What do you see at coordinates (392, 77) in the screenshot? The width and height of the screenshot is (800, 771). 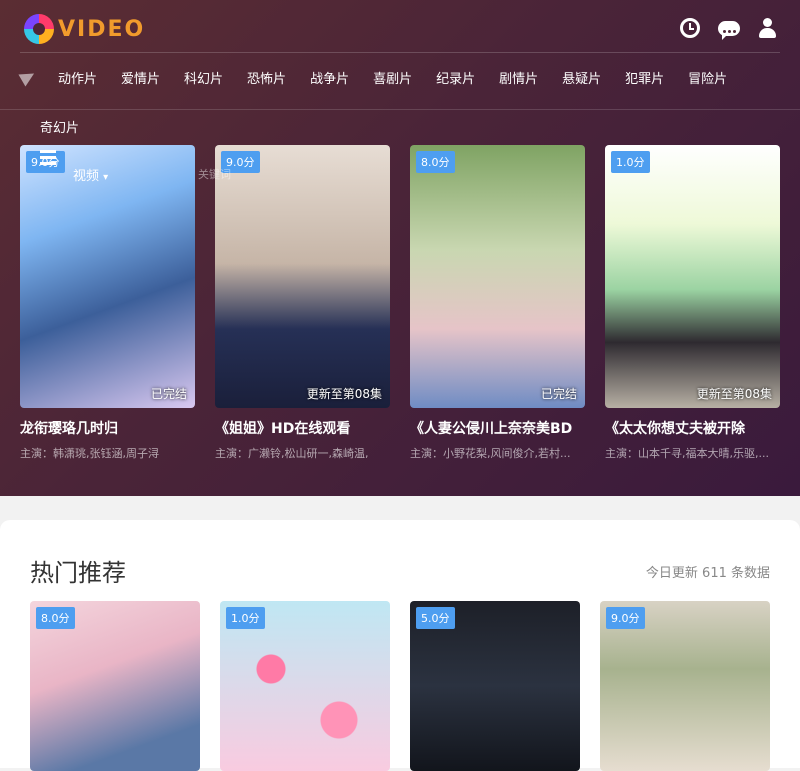 I see `nav-item-comedy: 喜剧片` at bounding box center [392, 77].